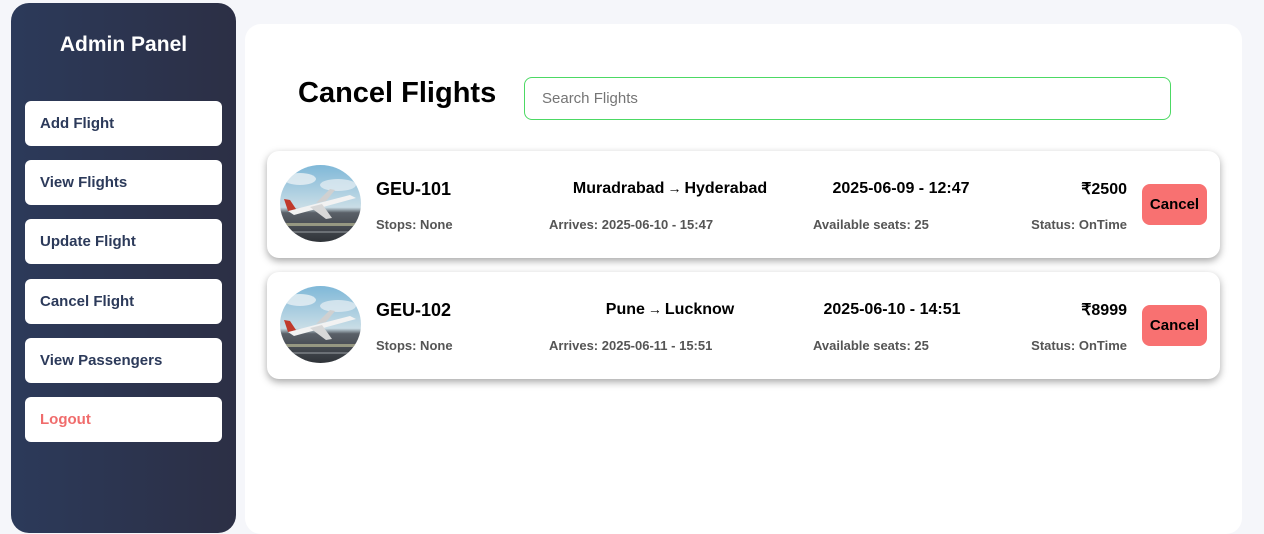 This screenshot has height=534, width=1264. I want to click on arrival-time: Arrives: 2025-06-10 - 15:47, so click(631, 224).